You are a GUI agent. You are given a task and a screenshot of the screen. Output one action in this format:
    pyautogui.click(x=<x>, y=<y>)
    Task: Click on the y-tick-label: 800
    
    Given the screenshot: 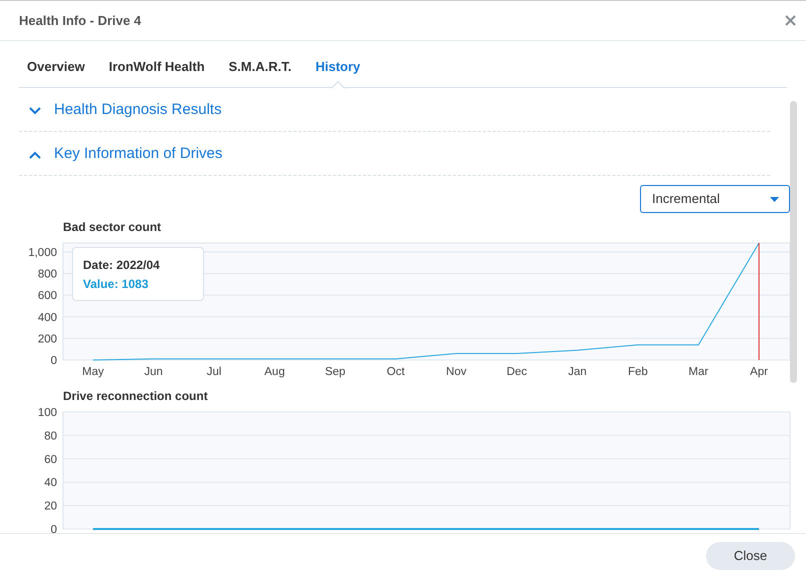 What is the action you would take?
    pyautogui.click(x=47, y=274)
    